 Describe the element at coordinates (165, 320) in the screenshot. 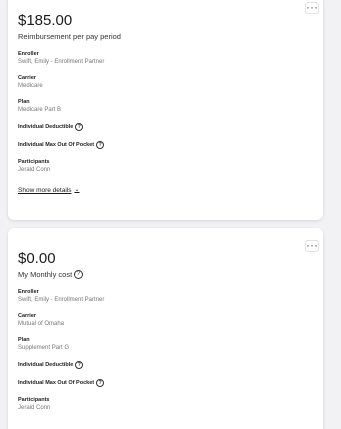

I see `carrier-field: Carrier Mutual of Omaha` at that location.